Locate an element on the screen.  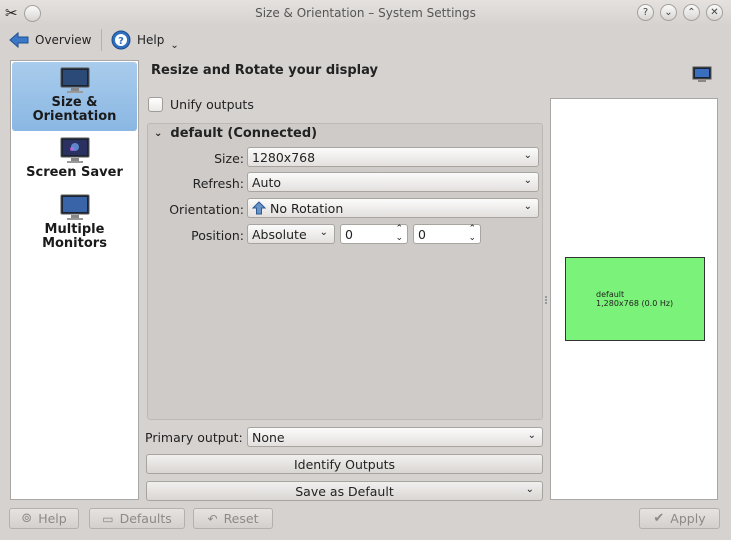
help-menu-button: ? Help ⌄ is located at coordinates (145, 40).